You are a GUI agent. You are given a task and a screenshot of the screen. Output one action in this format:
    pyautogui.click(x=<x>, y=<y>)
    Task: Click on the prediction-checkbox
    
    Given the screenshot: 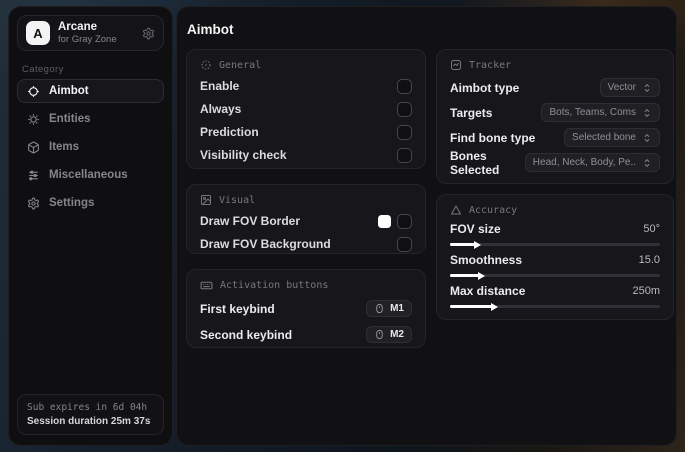 What is the action you would take?
    pyautogui.click(x=404, y=132)
    